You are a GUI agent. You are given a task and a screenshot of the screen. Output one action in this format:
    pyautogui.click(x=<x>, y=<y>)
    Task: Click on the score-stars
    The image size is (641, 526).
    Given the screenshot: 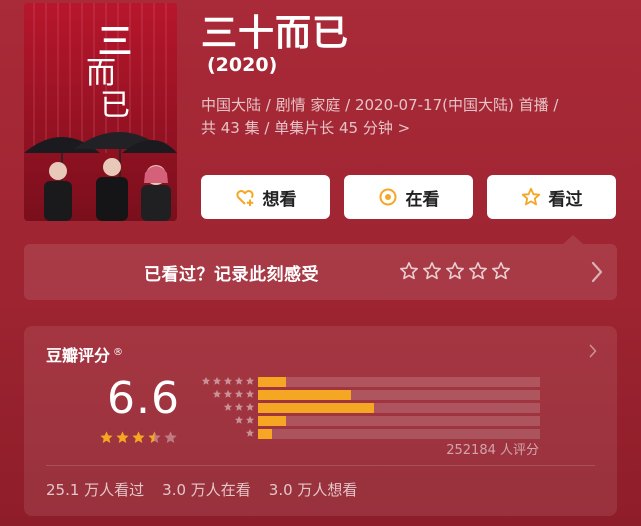 What is the action you would take?
    pyautogui.click(x=138, y=437)
    